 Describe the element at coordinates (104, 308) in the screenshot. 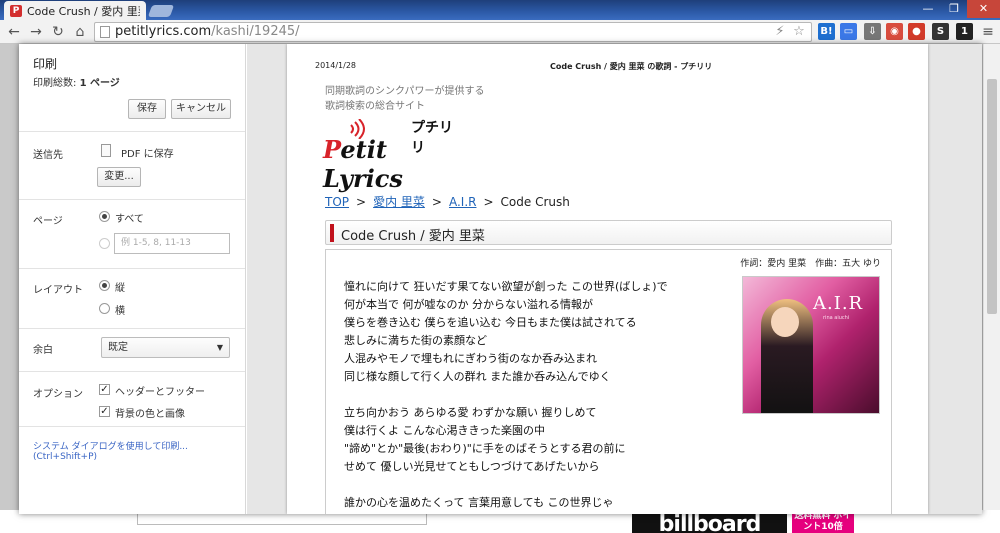

I see `layout-landscape-radio` at that location.